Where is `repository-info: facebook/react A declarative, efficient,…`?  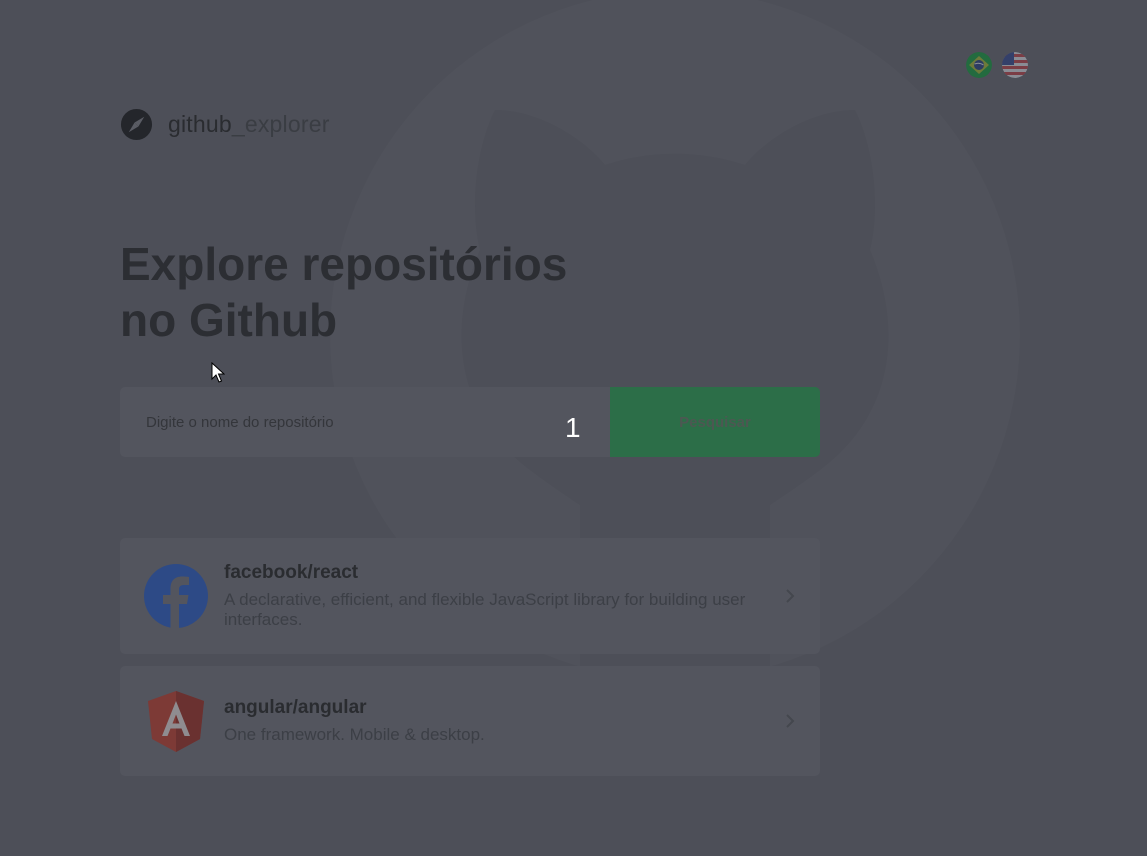
repository-info: facebook/react A declarative, efficient,… is located at coordinates (499, 596).